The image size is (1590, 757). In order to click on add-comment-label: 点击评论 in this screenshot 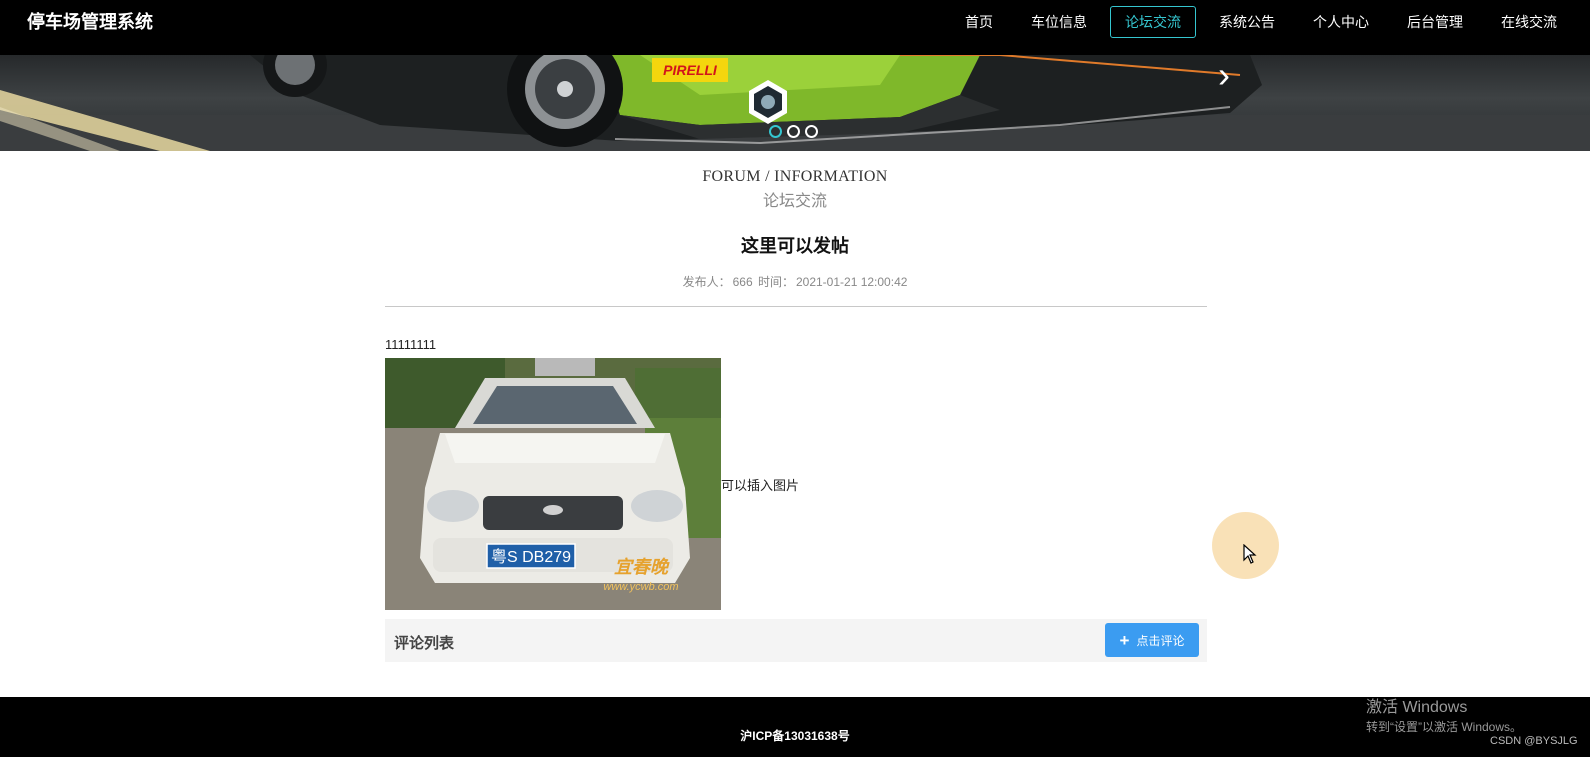, I will do `click(1160, 640)`.